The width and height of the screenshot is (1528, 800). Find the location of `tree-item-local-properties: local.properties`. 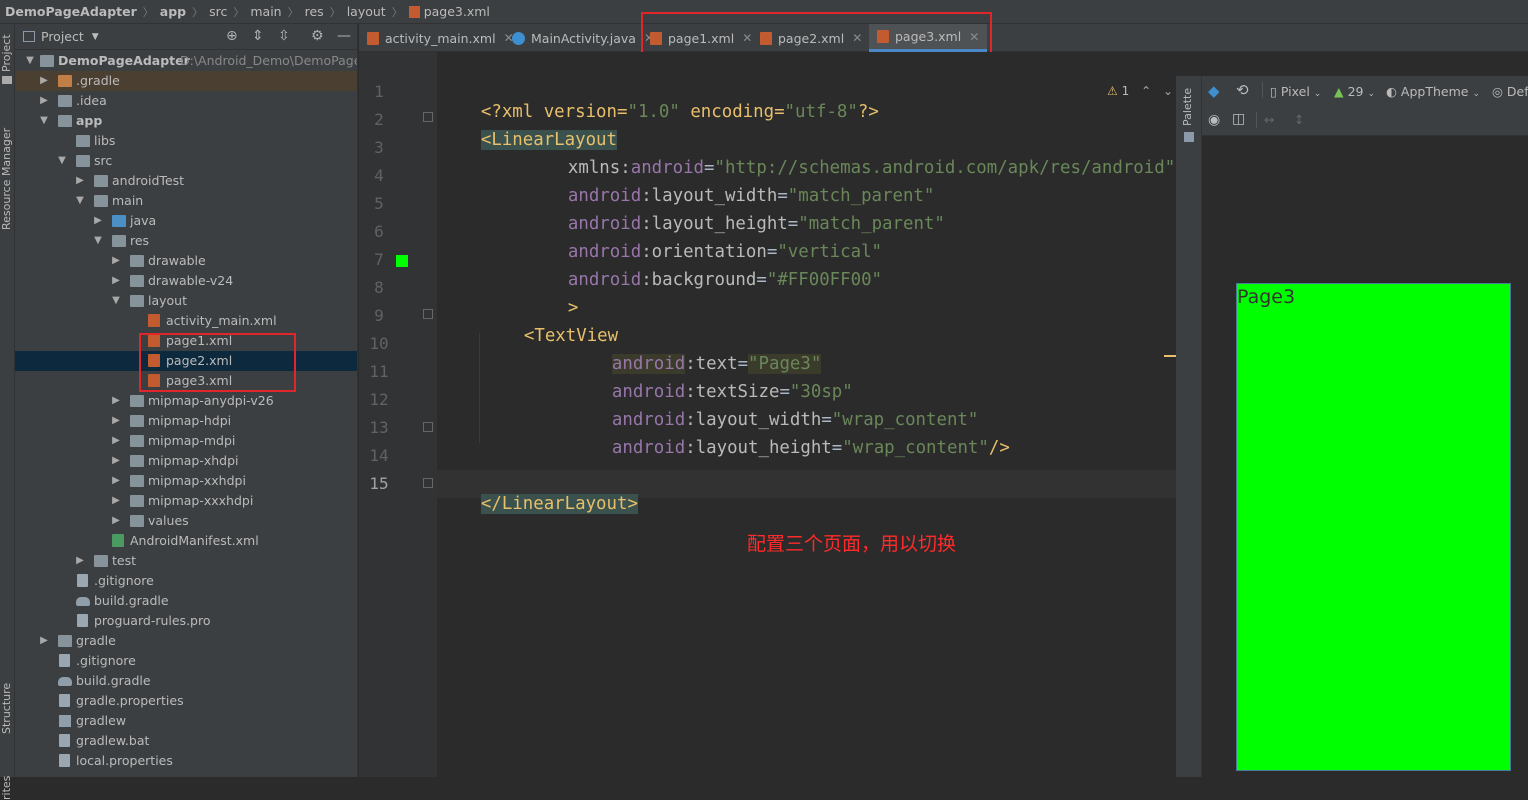

tree-item-local-properties: local.properties is located at coordinates (186, 761).